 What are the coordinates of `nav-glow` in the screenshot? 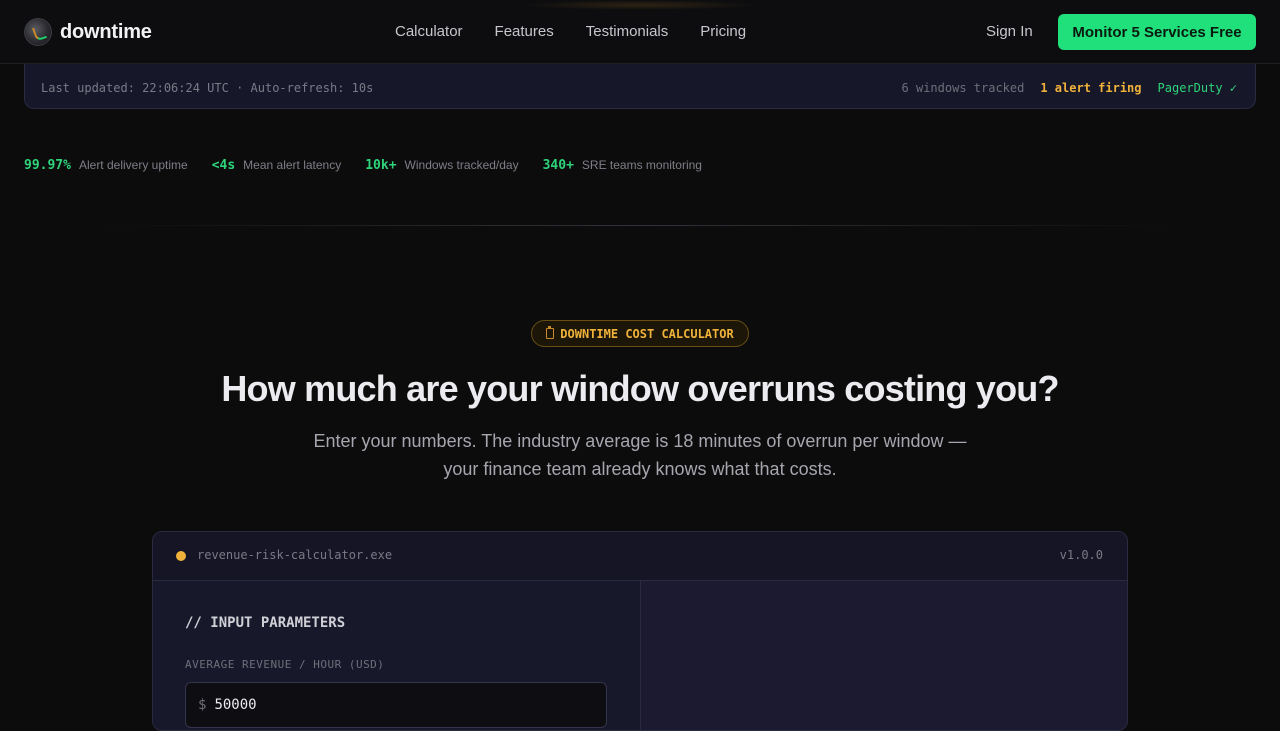 It's located at (640, 5).